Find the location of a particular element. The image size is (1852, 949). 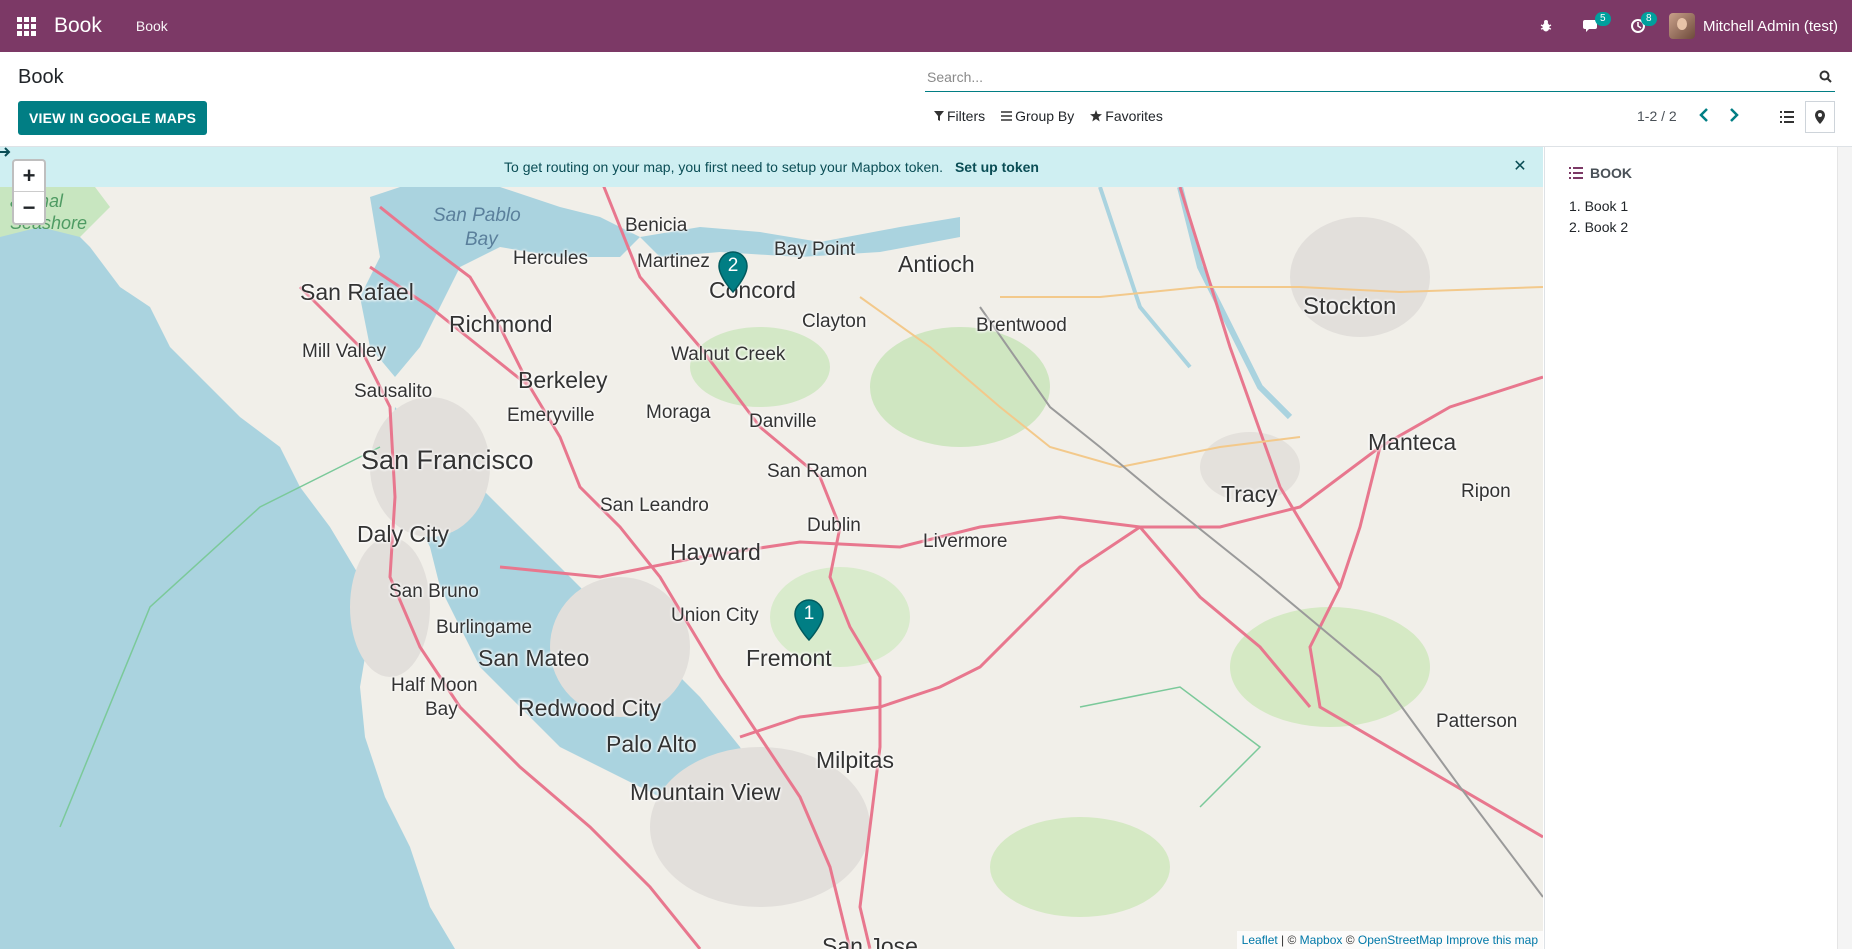

map-label: Moraga is located at coordinates (678, 412).